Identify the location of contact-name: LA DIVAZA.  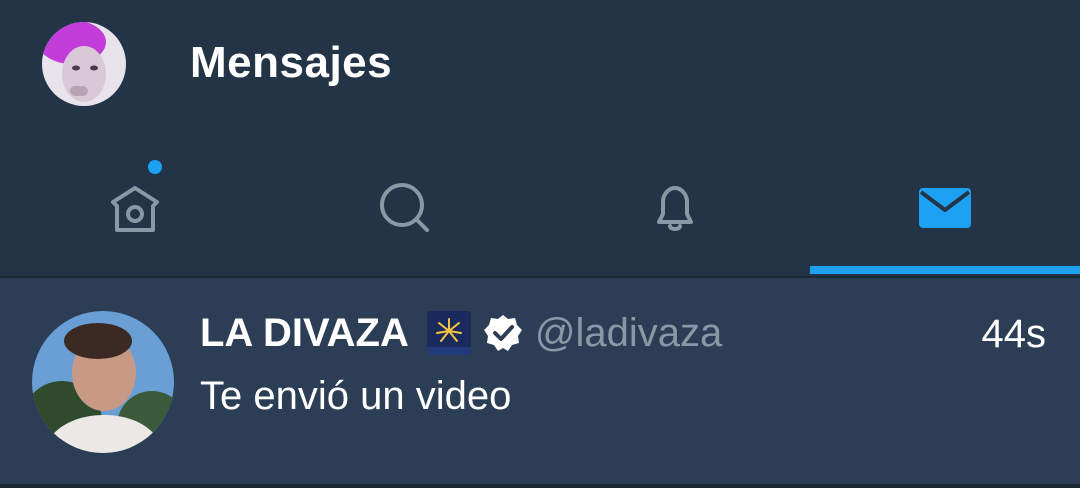
(304, 332).